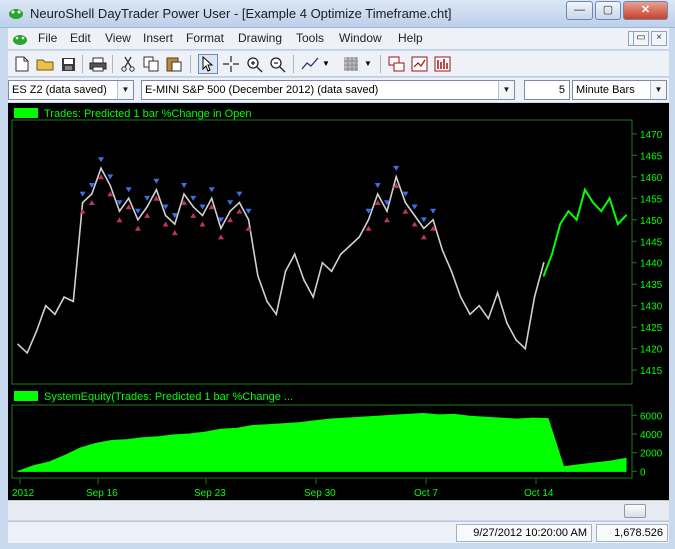 The image size is (675, 549). I want to click on crosshair-icon, so click(231, 64).